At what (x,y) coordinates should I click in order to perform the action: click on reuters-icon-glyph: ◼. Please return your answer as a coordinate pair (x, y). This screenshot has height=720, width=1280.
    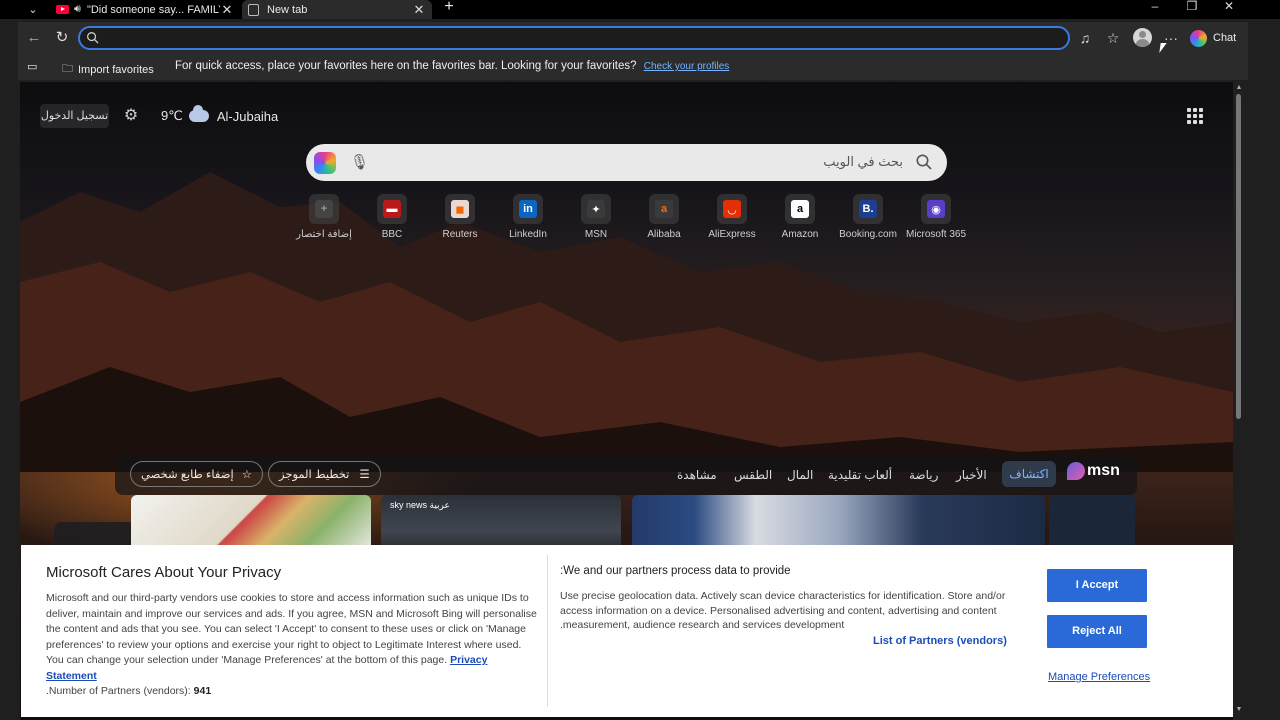
    Looking at the image, I should click on (460, 209).